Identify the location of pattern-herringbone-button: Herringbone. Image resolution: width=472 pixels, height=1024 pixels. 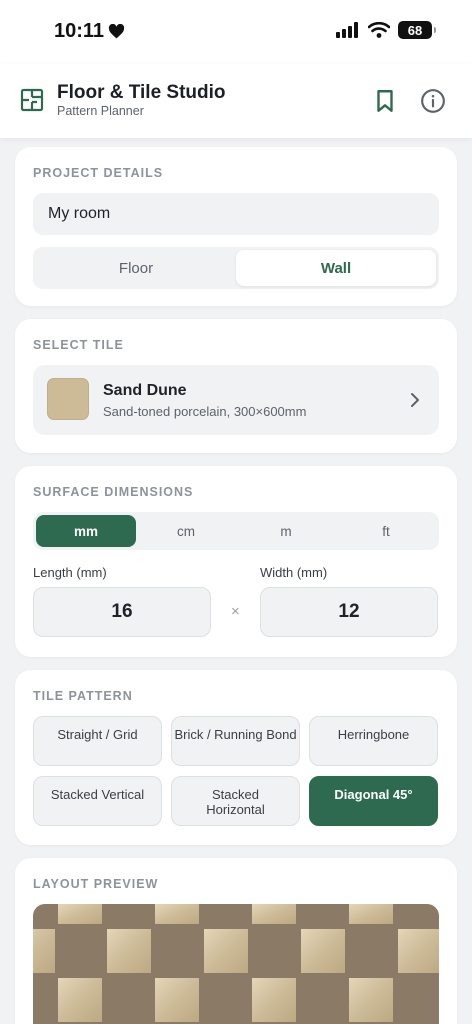
(373, 741).